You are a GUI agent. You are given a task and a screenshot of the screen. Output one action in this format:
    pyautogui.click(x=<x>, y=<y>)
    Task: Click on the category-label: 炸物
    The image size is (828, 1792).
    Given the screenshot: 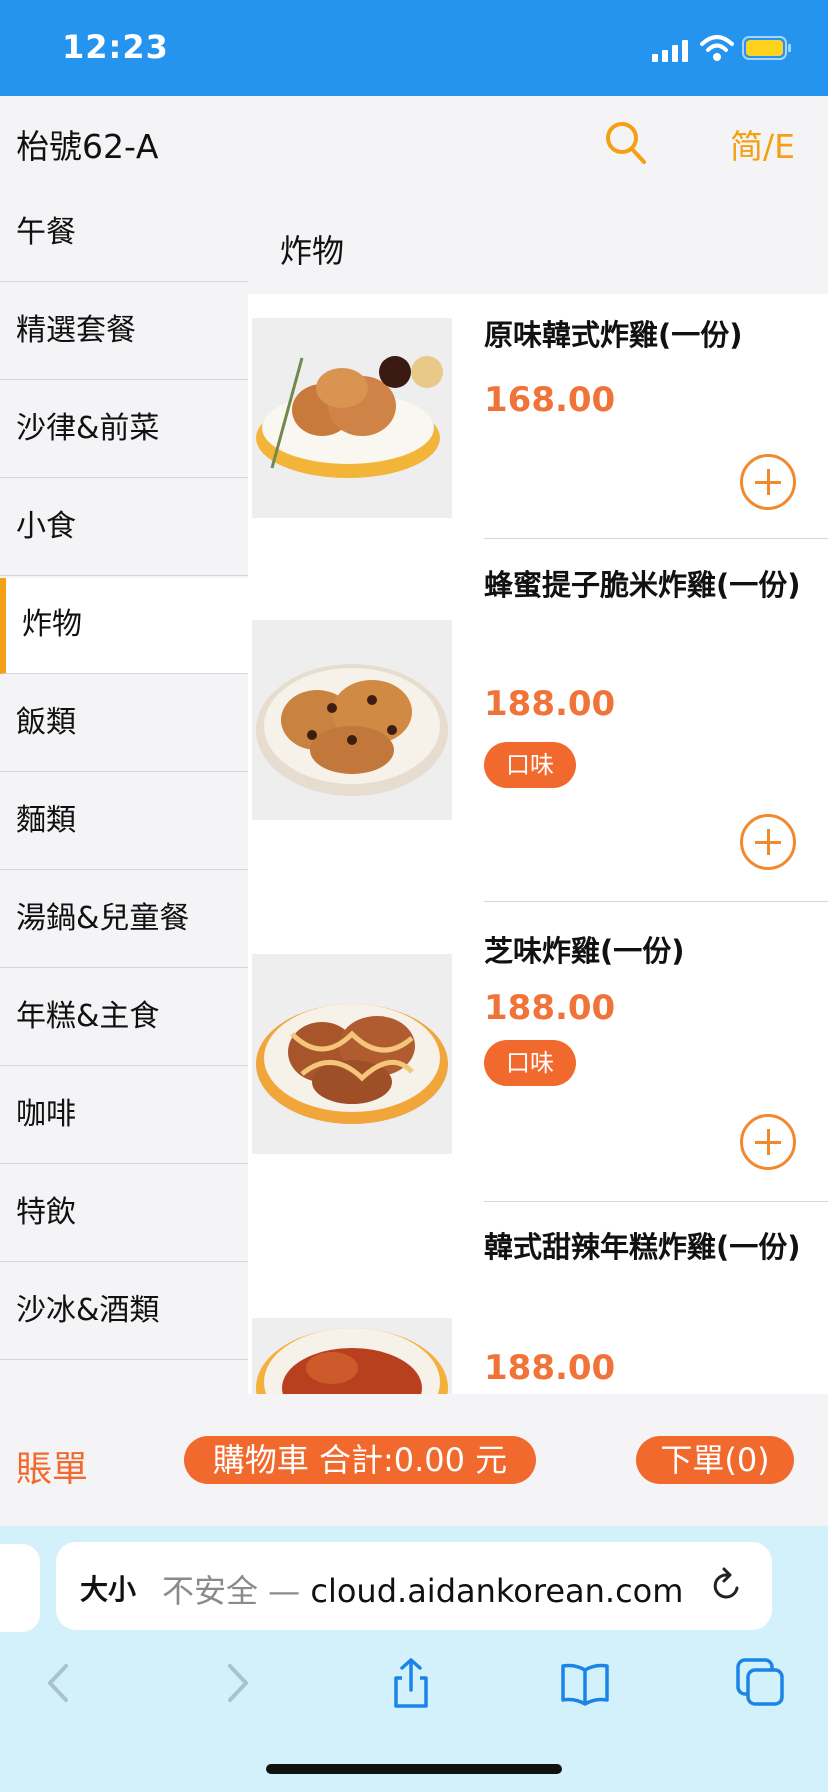 What is the action you would take?
    pyautogui.click(x=52, y=624)
    